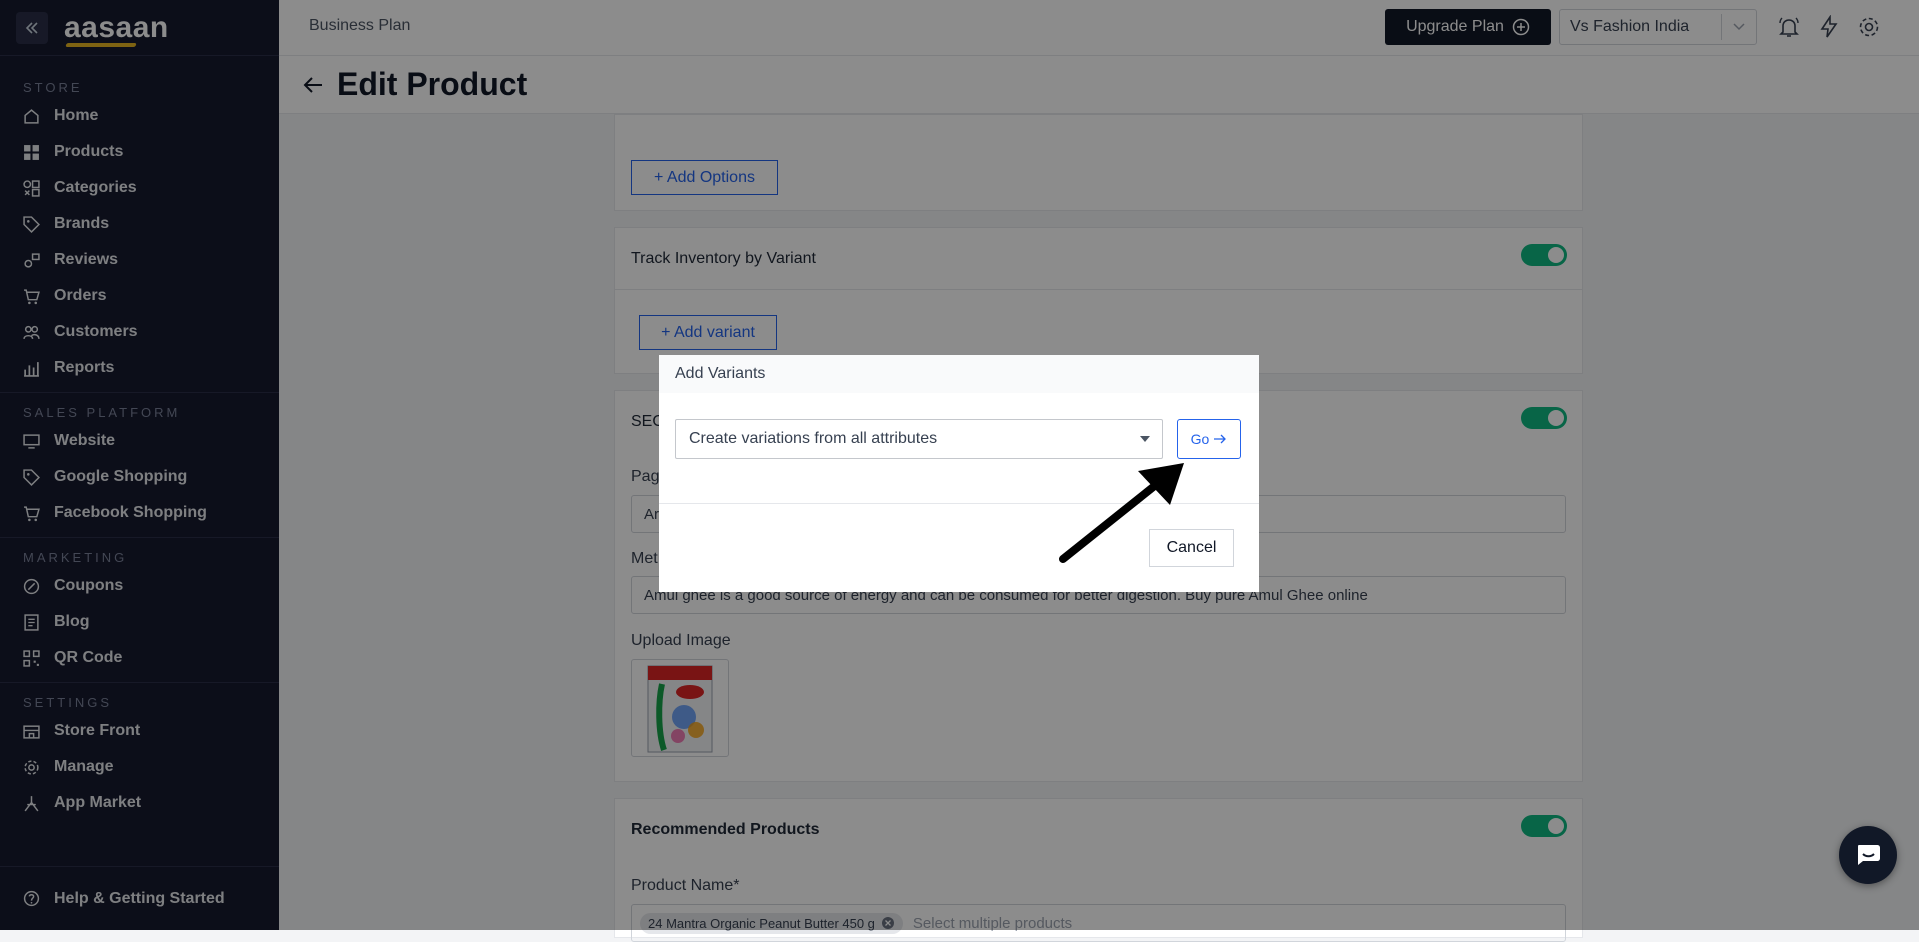 Image resolution: width=1919 pixels, height=942 pixels. I want to click on modal-title: Add Variants, so click(959, 374).